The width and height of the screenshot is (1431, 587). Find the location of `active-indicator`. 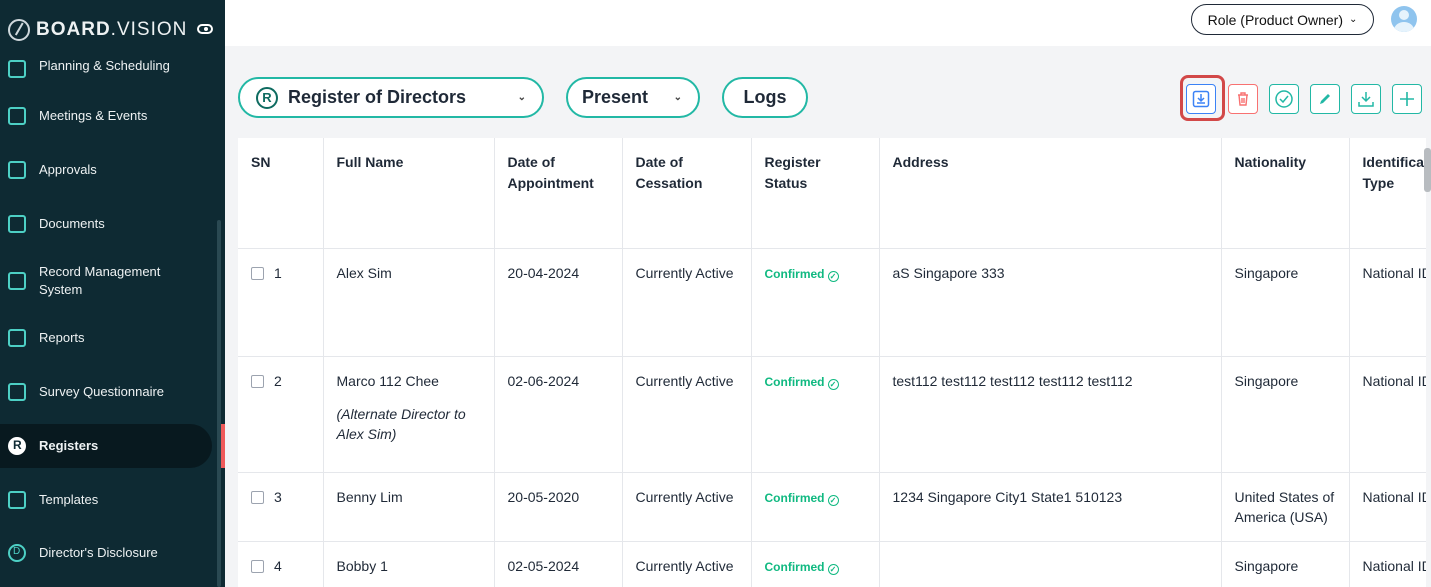

active-indicator is located at coordinates (223, 446).